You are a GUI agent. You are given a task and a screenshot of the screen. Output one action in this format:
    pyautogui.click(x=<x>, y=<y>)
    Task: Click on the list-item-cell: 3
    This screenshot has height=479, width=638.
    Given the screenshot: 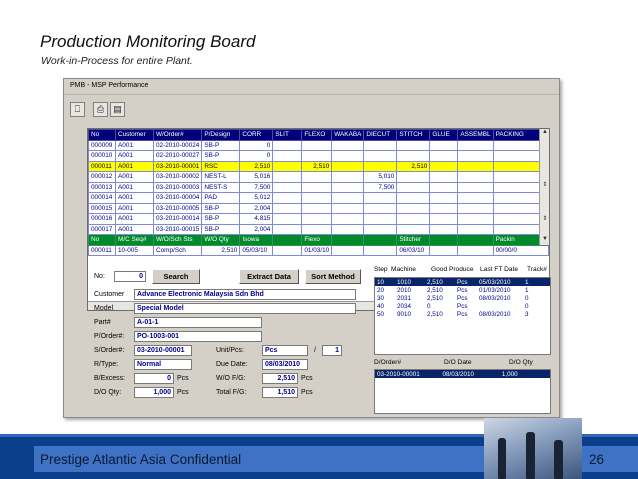 What is the action you would take?
    pyautogui.click(x=527, y=314)
    